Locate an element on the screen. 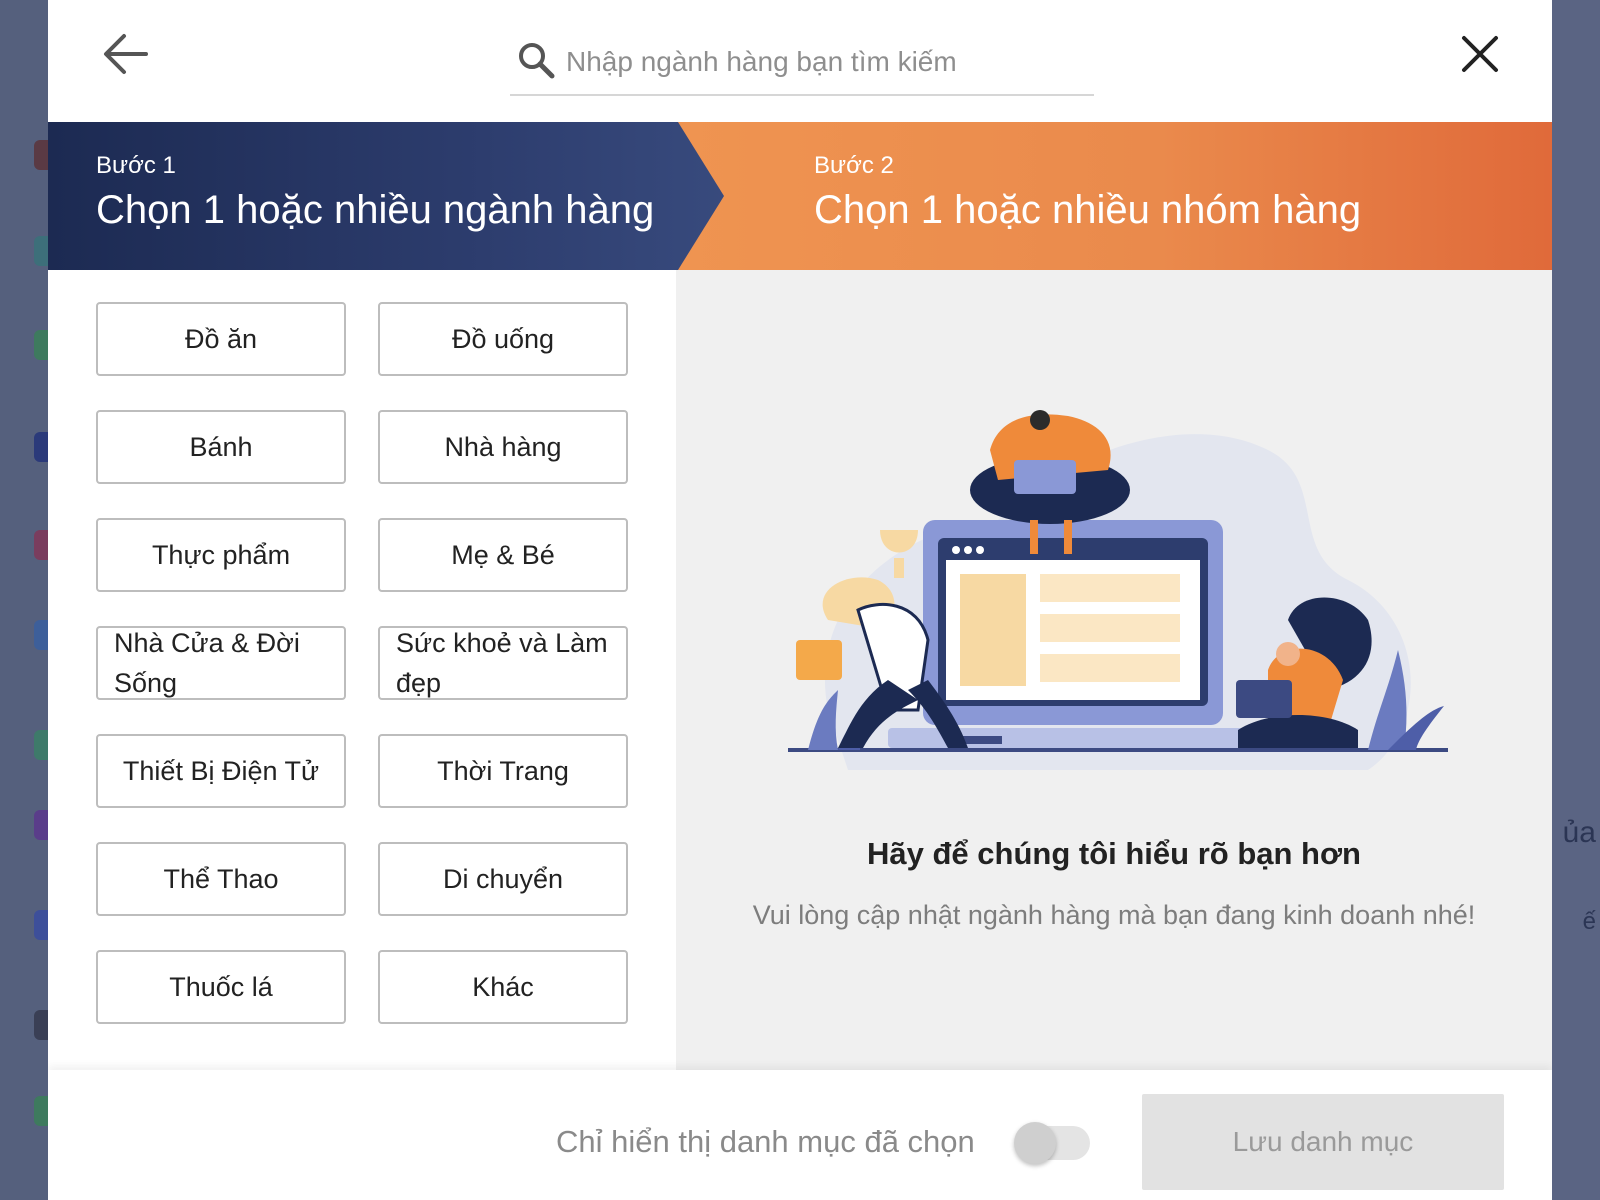 The width and height of the screenshot is (1600, 1200). category-button: Đồ uống is located at coordinates (503, 339).